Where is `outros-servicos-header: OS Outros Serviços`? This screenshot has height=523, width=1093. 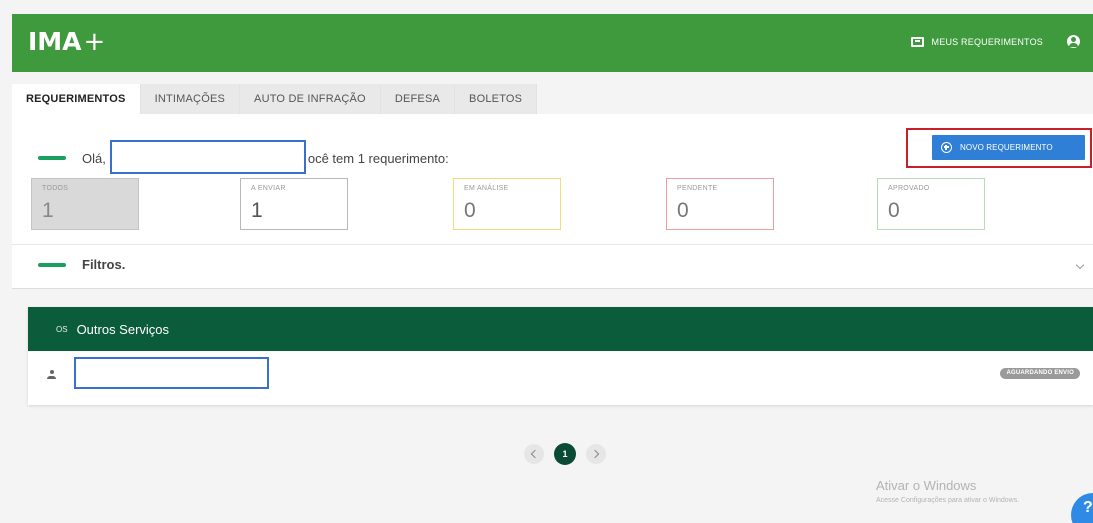 outros-servicos-header: OS Outros Serviços is located at coordinates (560, 329).